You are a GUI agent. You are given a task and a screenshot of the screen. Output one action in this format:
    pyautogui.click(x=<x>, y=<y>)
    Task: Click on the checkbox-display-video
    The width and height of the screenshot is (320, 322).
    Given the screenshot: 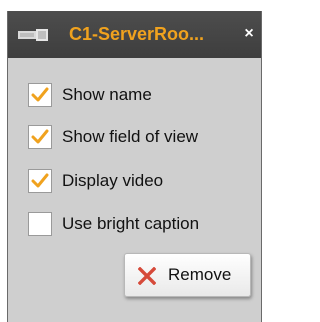 What is the action you would take?
    pyautogui.click(x=40, y=181)
    